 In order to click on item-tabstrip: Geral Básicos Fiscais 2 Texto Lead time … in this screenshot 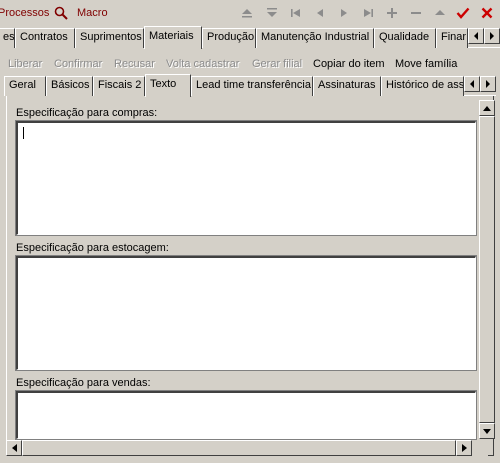, I will do `click(250, 85)`.